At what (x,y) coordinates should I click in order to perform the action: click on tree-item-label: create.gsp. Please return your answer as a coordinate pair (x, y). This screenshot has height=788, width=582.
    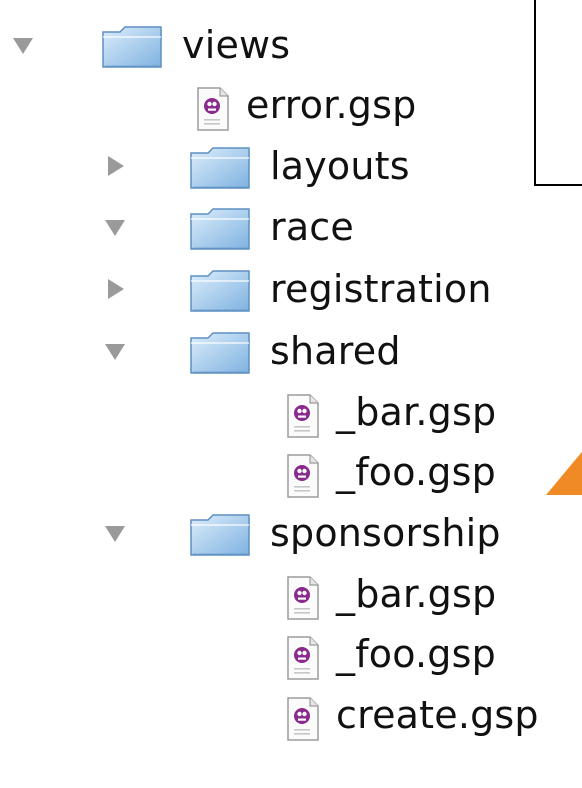
    Looking at the image, I should click on (437, 715).